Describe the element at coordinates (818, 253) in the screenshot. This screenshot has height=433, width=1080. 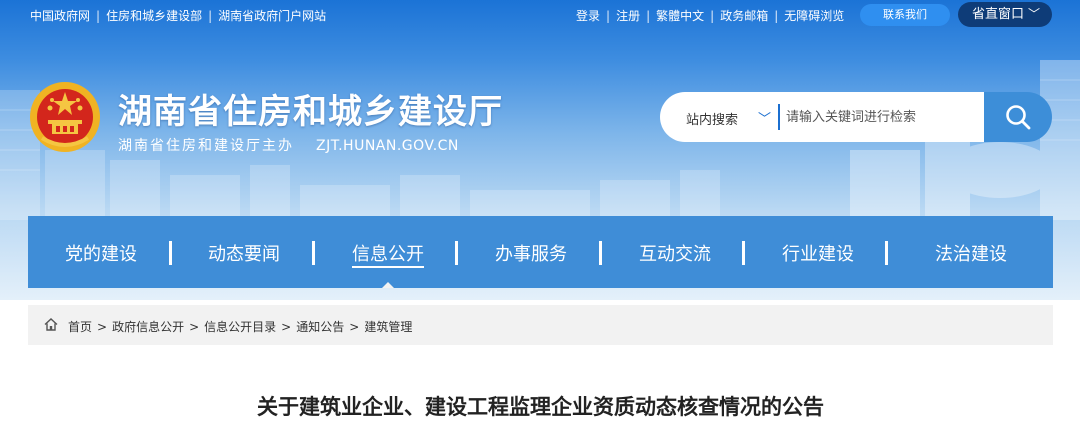
I see `nav-industry: 行业建设` at that location.